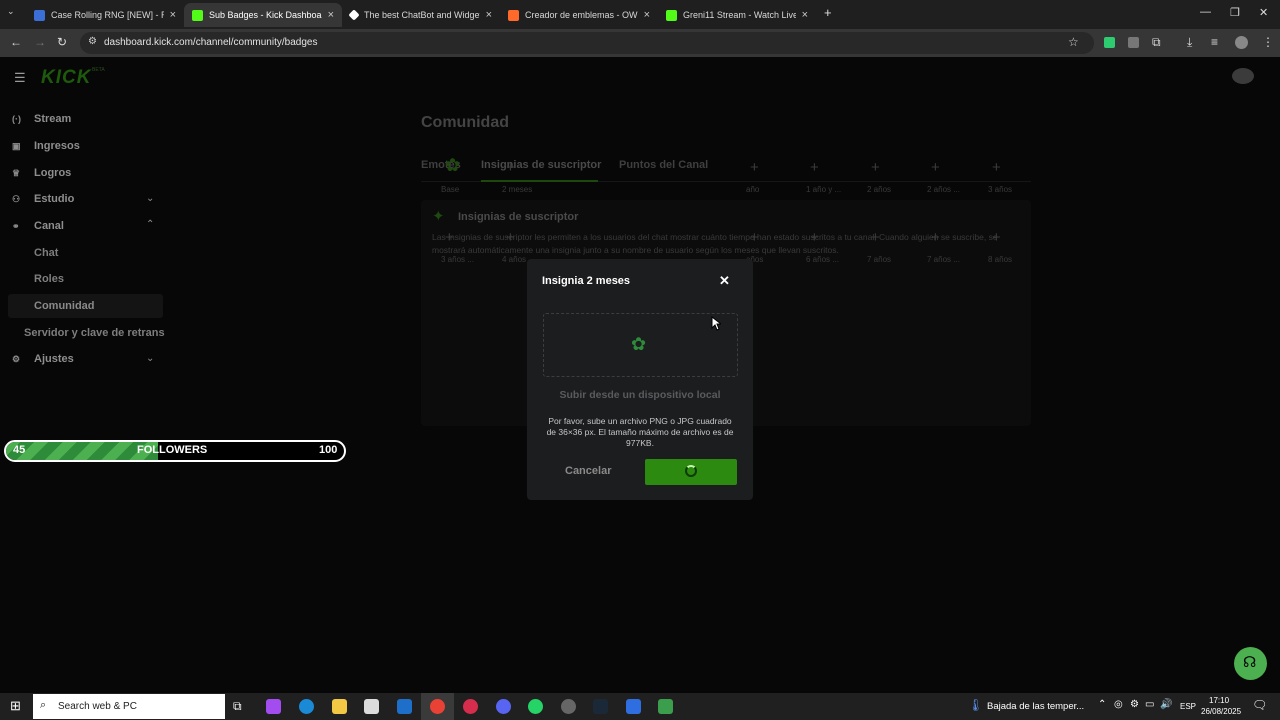 The height and width of the screenshot is (720, 1280). I want to click on sidebar-item-stream: (·) Stream, so click(41, 119).